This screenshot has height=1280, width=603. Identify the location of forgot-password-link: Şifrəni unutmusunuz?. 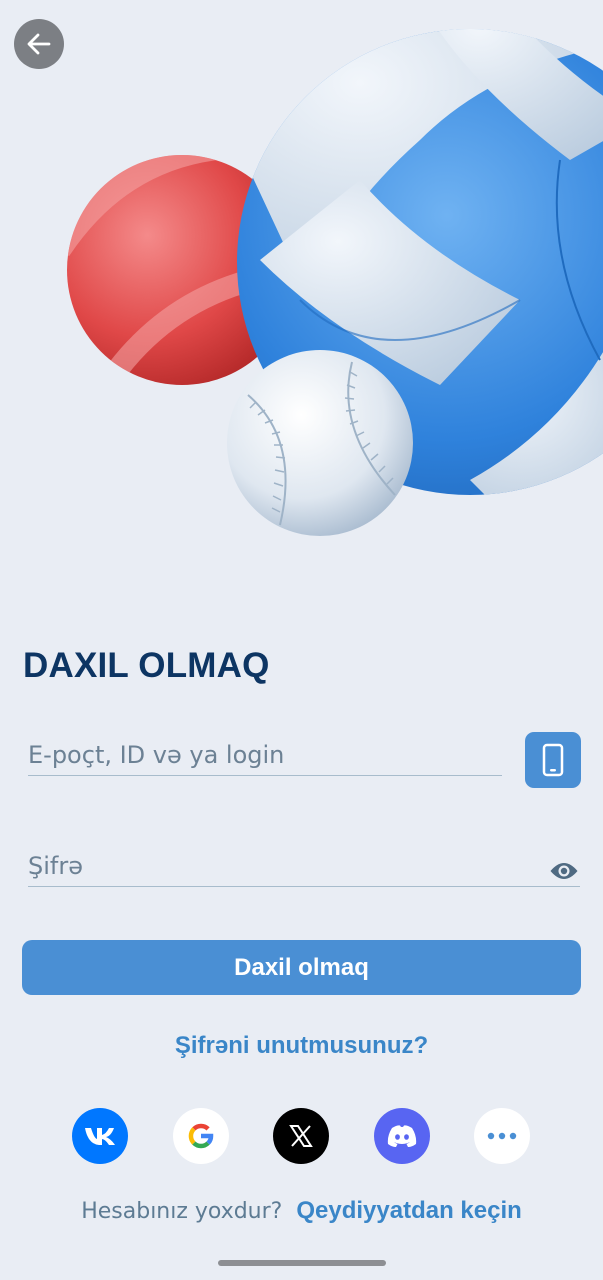
(301, 1046).